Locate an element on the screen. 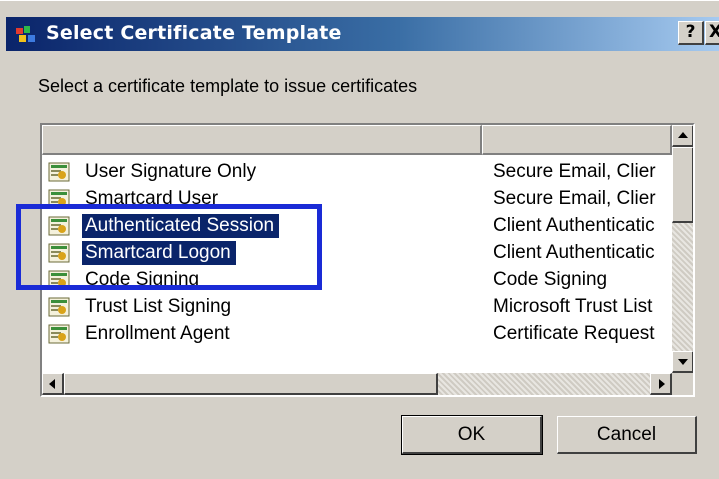 Image resolution: width=719 pixels, height=479 pixels. template-name: Trust List Signing is located at coordinates (158, 306).